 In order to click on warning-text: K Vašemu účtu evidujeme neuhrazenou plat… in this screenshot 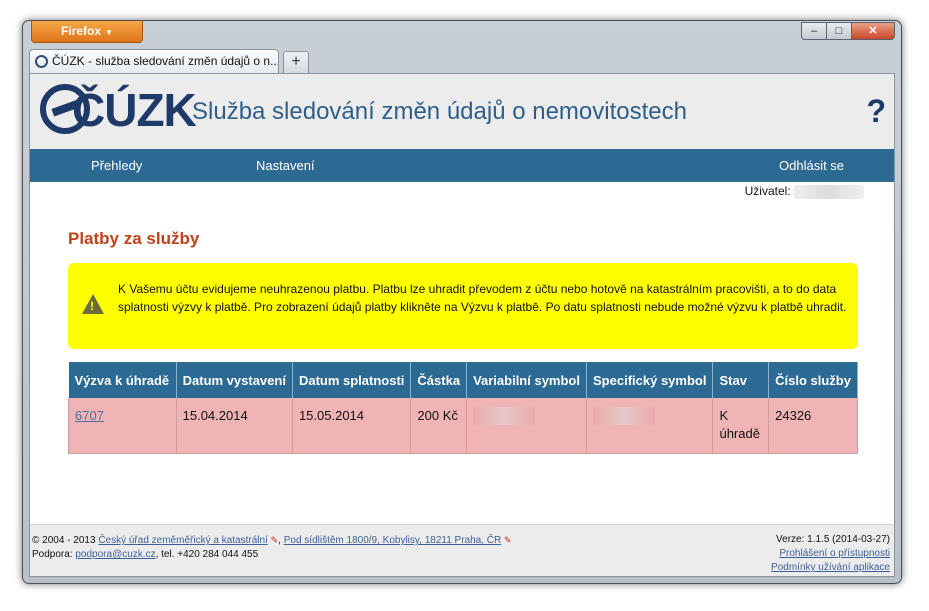, I will do `click(482, 298)`.